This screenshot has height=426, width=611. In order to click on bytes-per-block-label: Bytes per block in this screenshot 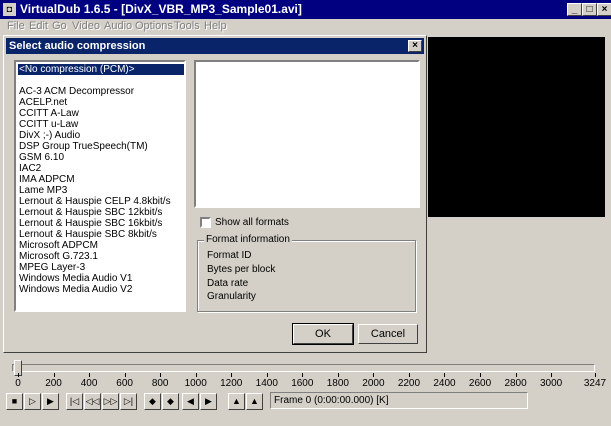, I will do `click(241, 269)`.